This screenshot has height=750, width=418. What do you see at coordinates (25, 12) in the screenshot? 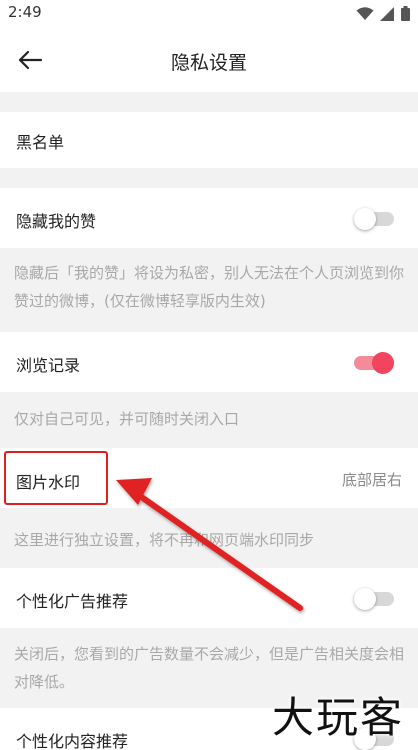
I see `status-time: 2:49` at bounding box center [25, 12].